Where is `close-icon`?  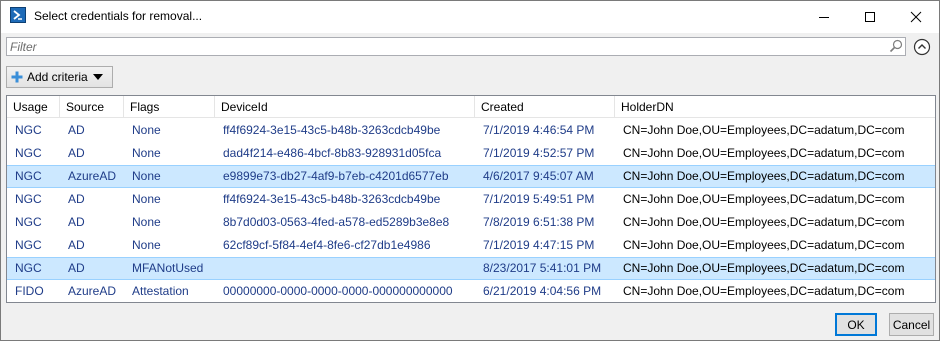 close-icon is located at coordinates (916, 17).